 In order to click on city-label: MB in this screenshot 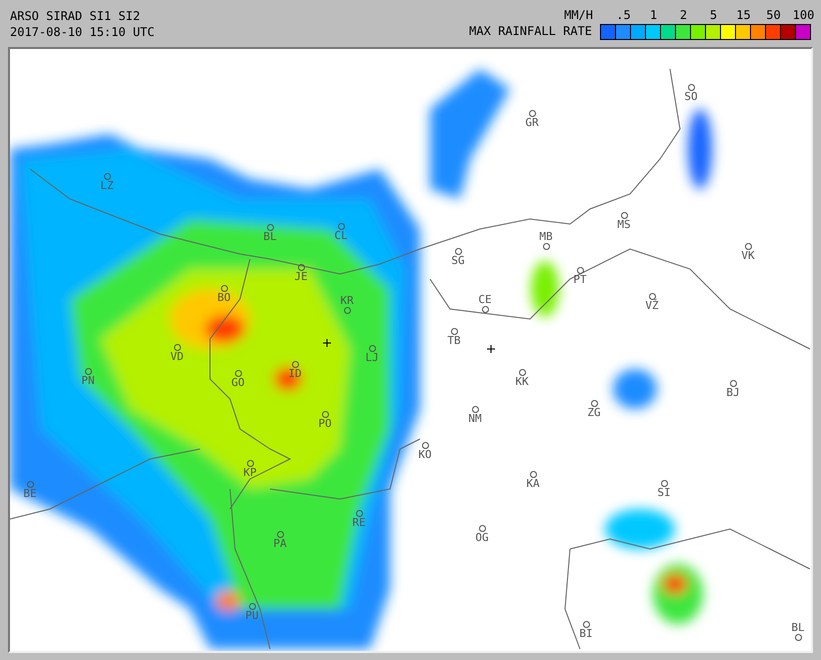, I will do `click(546, 237)`.